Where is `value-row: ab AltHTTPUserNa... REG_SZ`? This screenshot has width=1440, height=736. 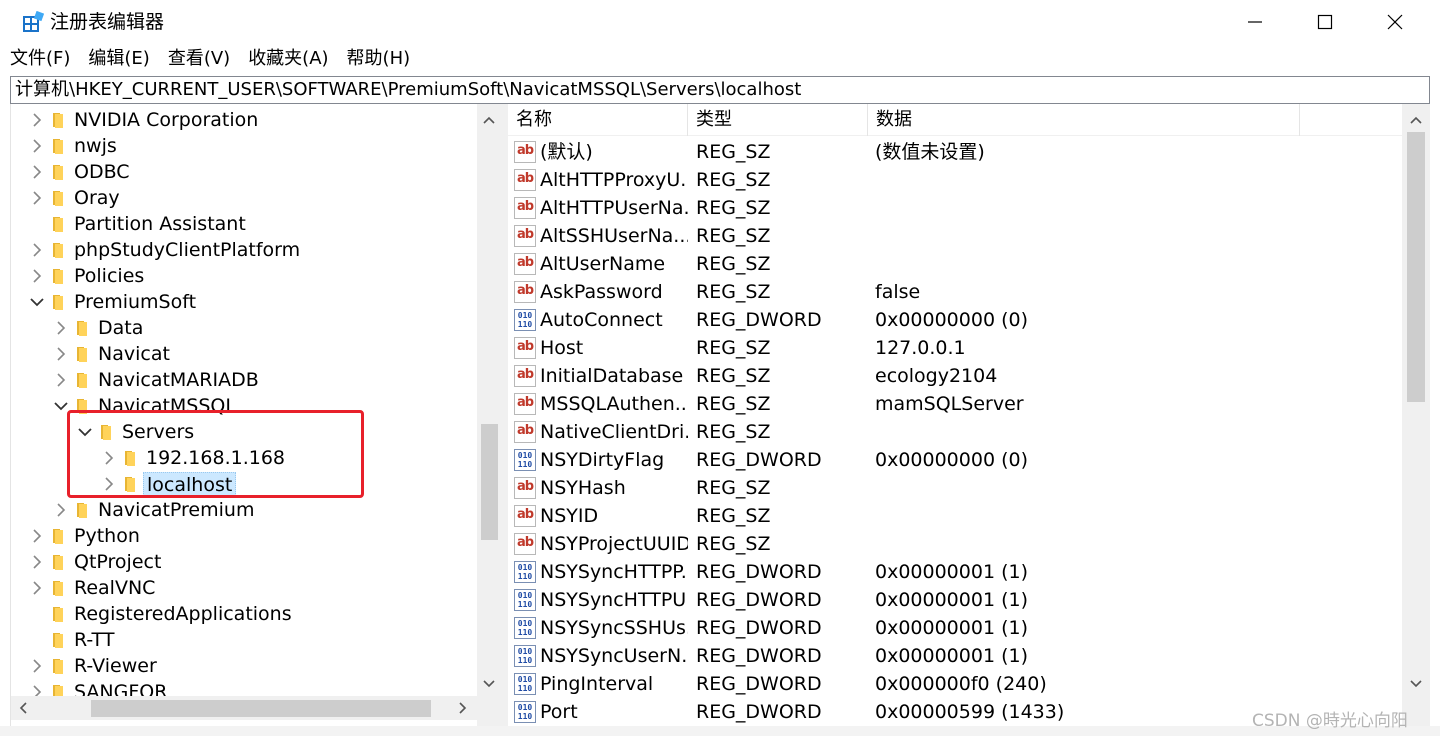 value-row: ab AltHTTPUserNa... REG_SZ is located at coordinates (955, 208).